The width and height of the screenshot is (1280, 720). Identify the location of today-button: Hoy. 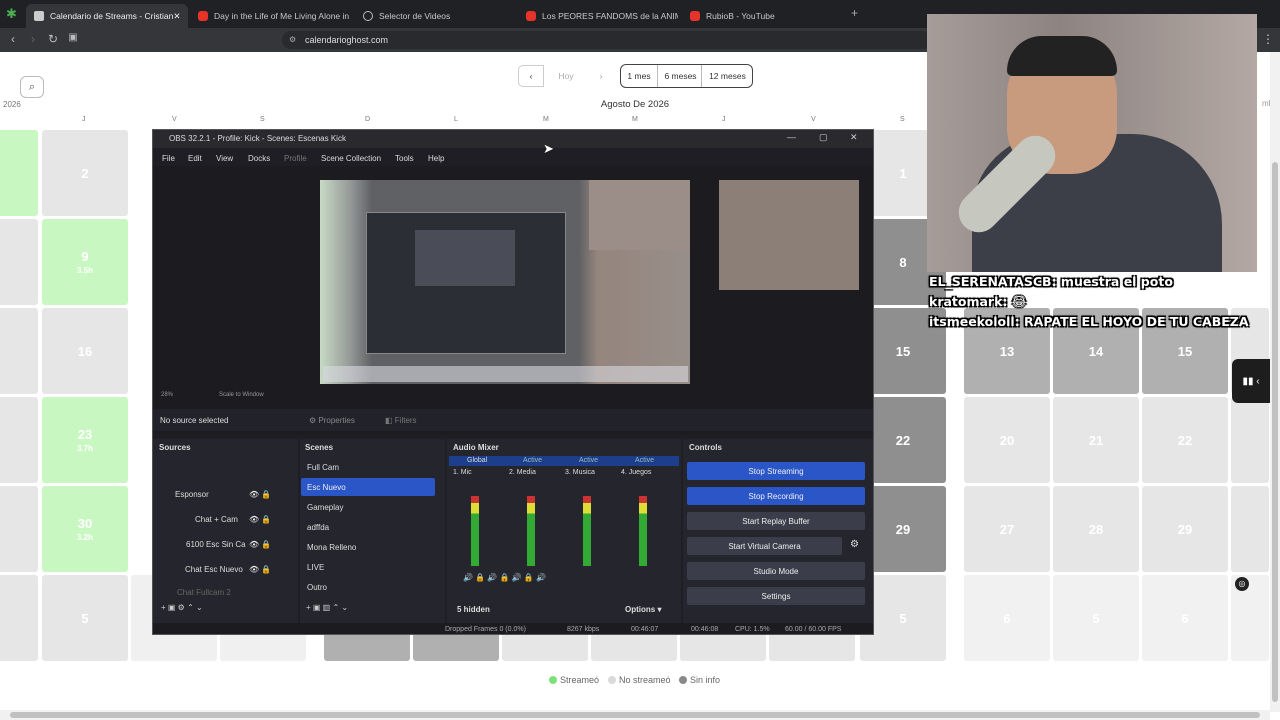
(566, 76).